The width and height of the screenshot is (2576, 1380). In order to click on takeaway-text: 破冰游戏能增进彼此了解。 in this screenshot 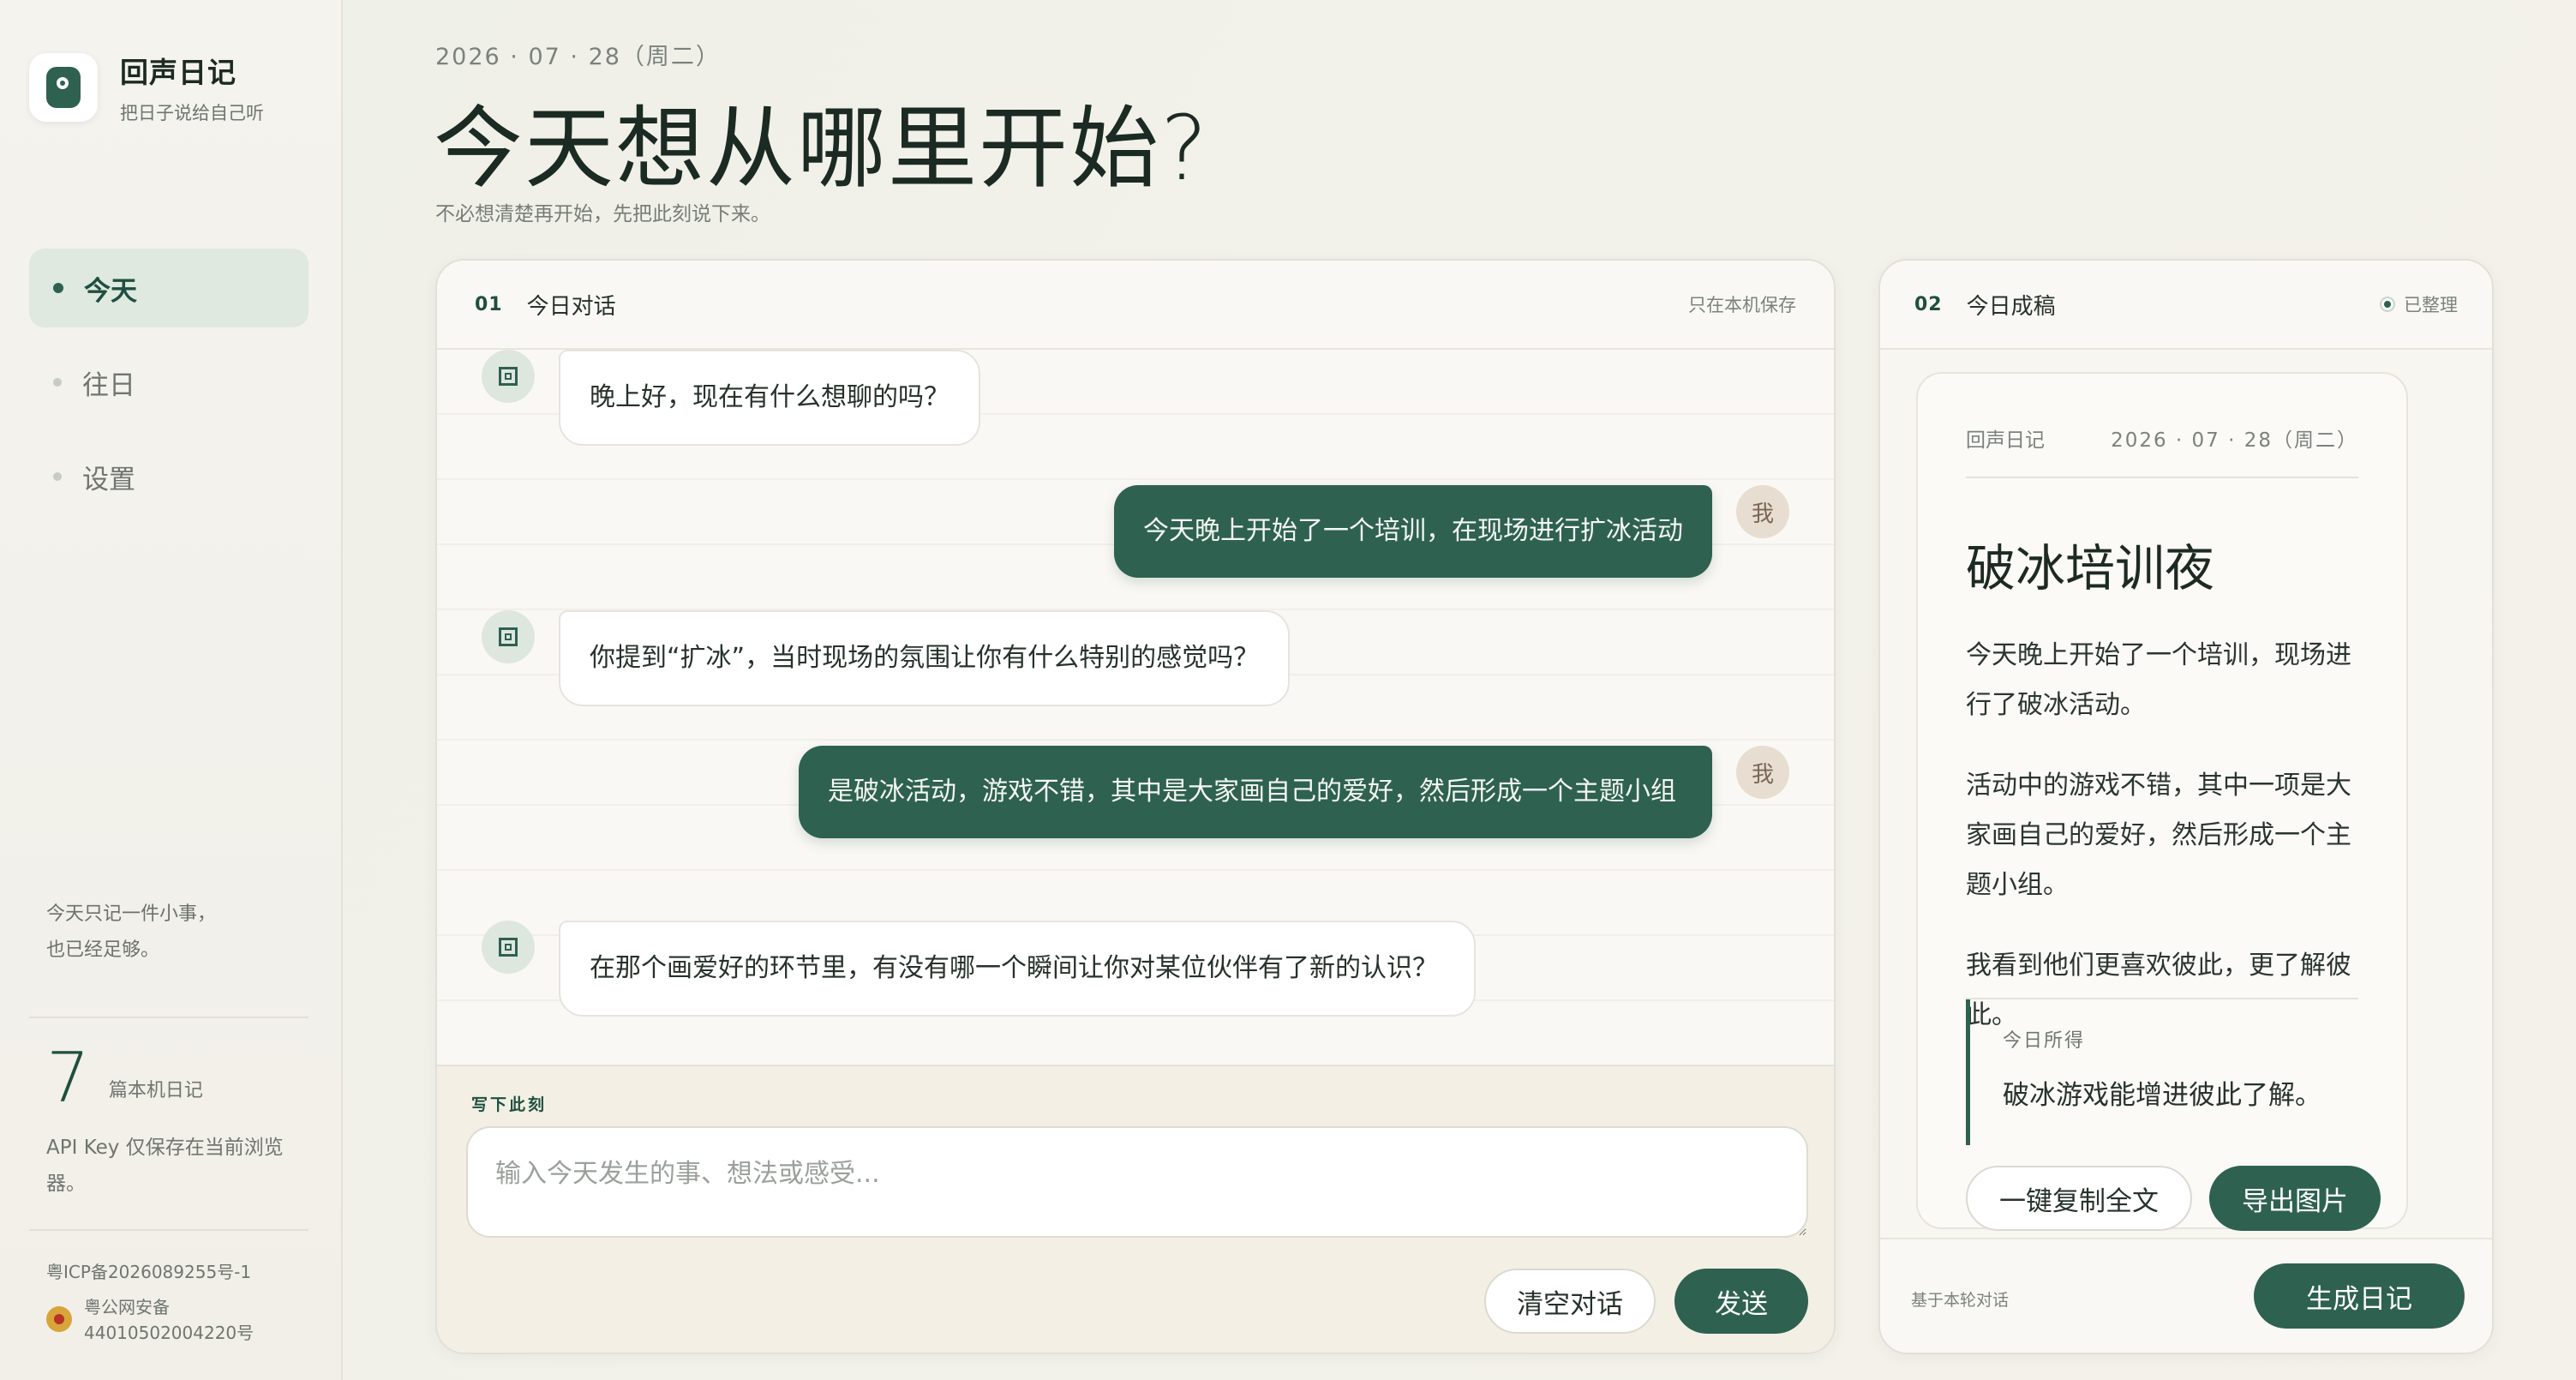, I will do `click(2162, 1095)`.